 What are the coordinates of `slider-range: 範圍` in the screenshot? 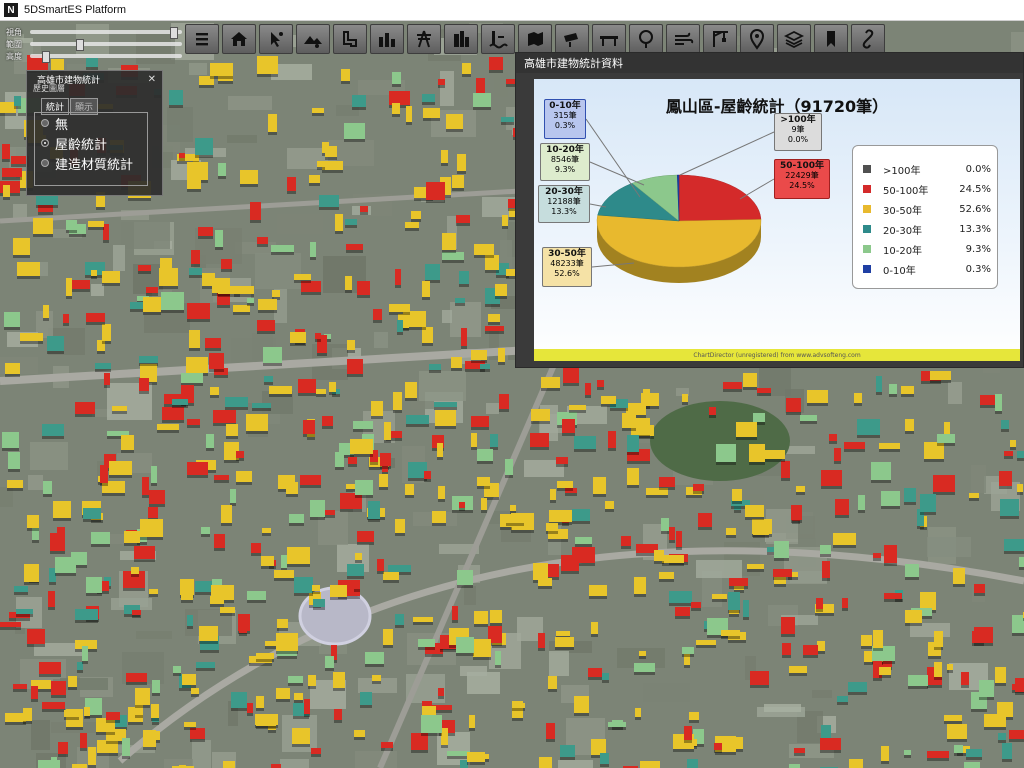 It's located at (94, 44).